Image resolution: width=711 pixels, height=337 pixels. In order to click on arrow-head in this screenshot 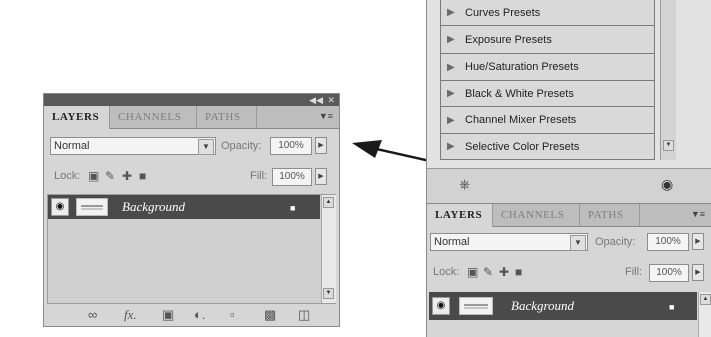, I will do `click(367, 149)`.